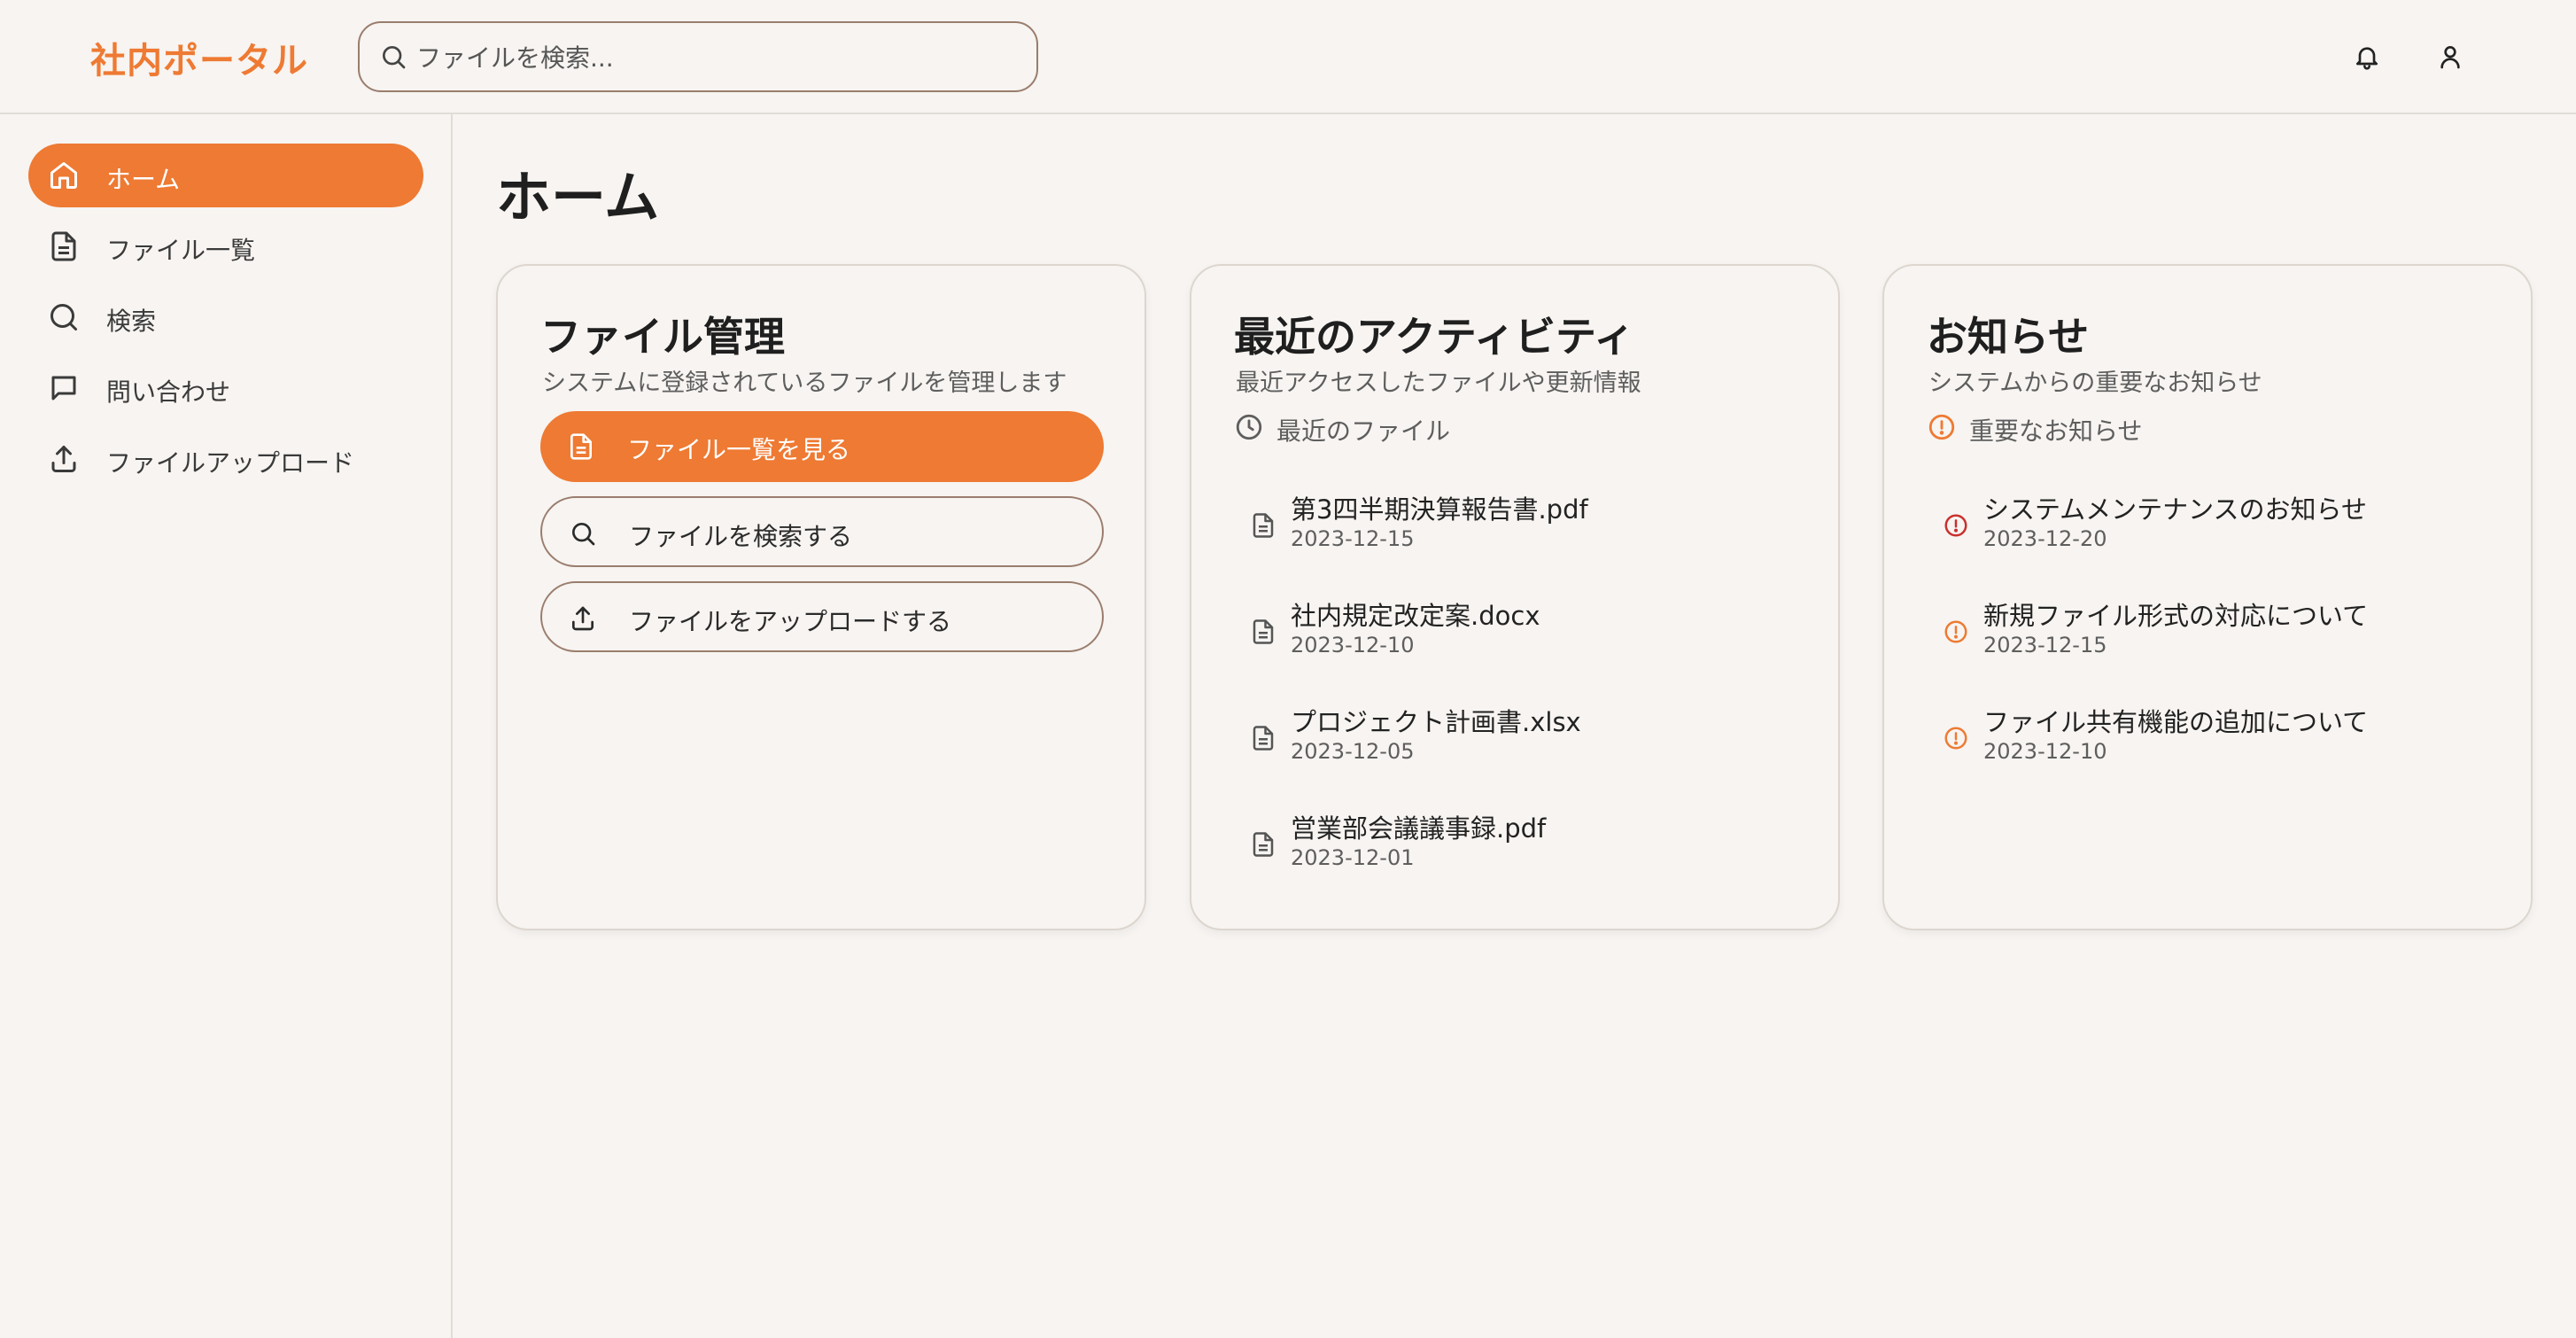 The height and width of the screenshot is (1338, 2576). What do you see at coordinates (63, 389) in the screenshot?
I see `message-icon` at bounding box center [63, 389].